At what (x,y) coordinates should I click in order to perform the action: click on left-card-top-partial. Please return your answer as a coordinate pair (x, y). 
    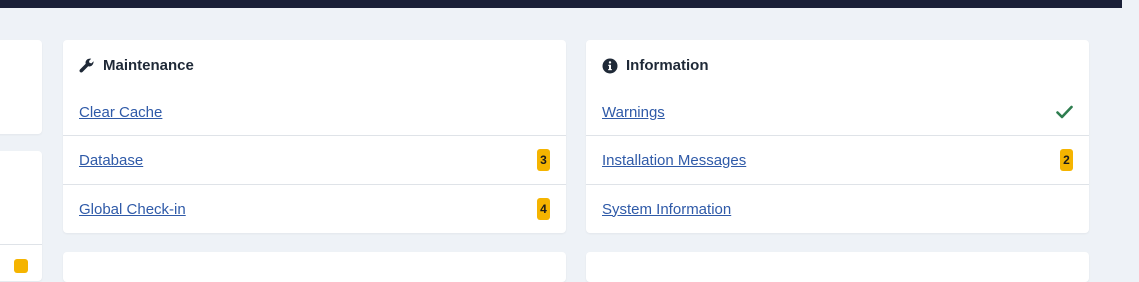
    Looking at the image, I should click on (21, 87).